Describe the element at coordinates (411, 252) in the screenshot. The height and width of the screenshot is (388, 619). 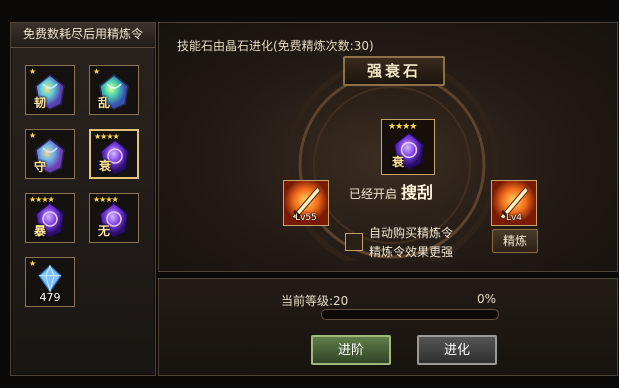
I see `auto-buy-hint: 精炼令效果更强` at that location.